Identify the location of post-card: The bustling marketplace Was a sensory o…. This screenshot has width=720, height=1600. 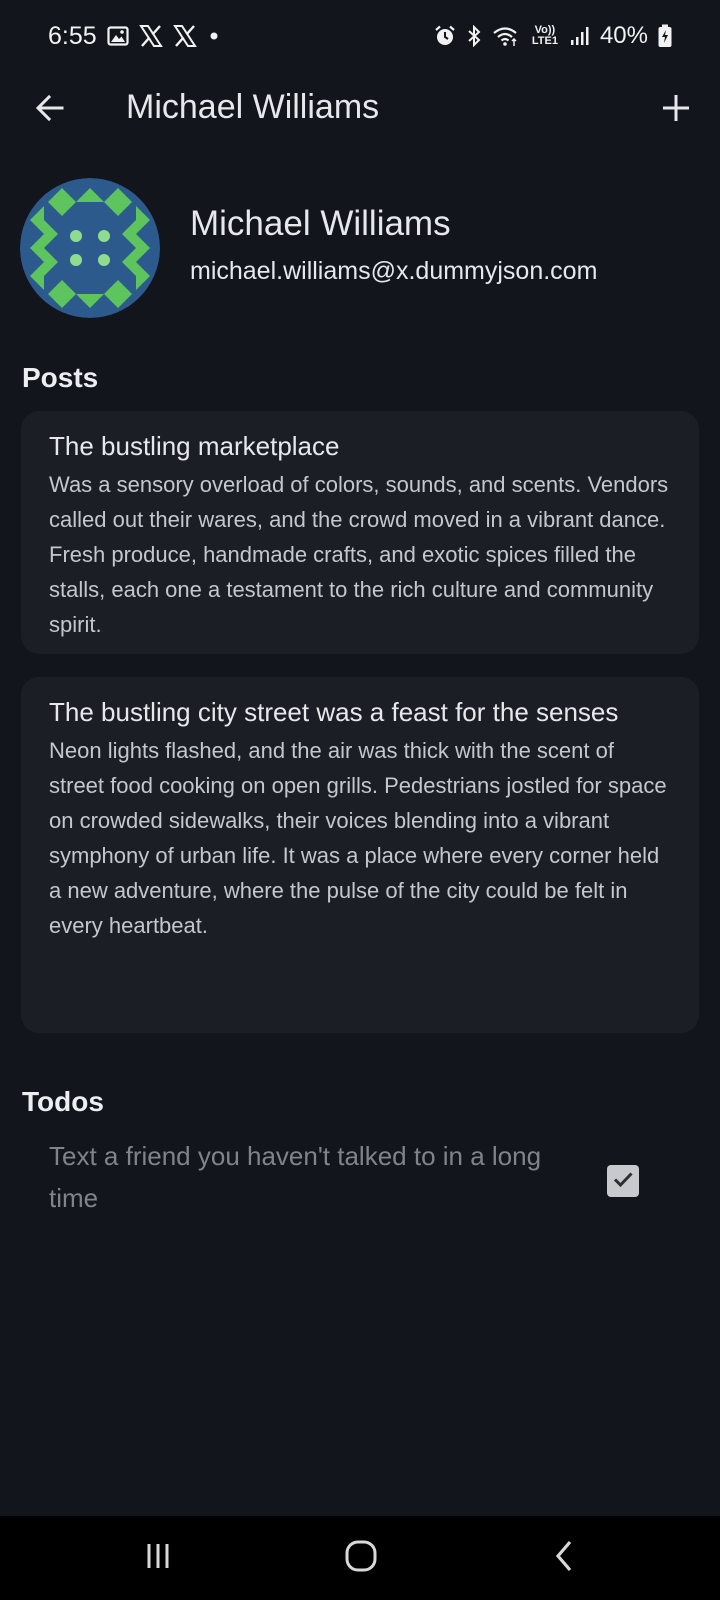
(360, 532).